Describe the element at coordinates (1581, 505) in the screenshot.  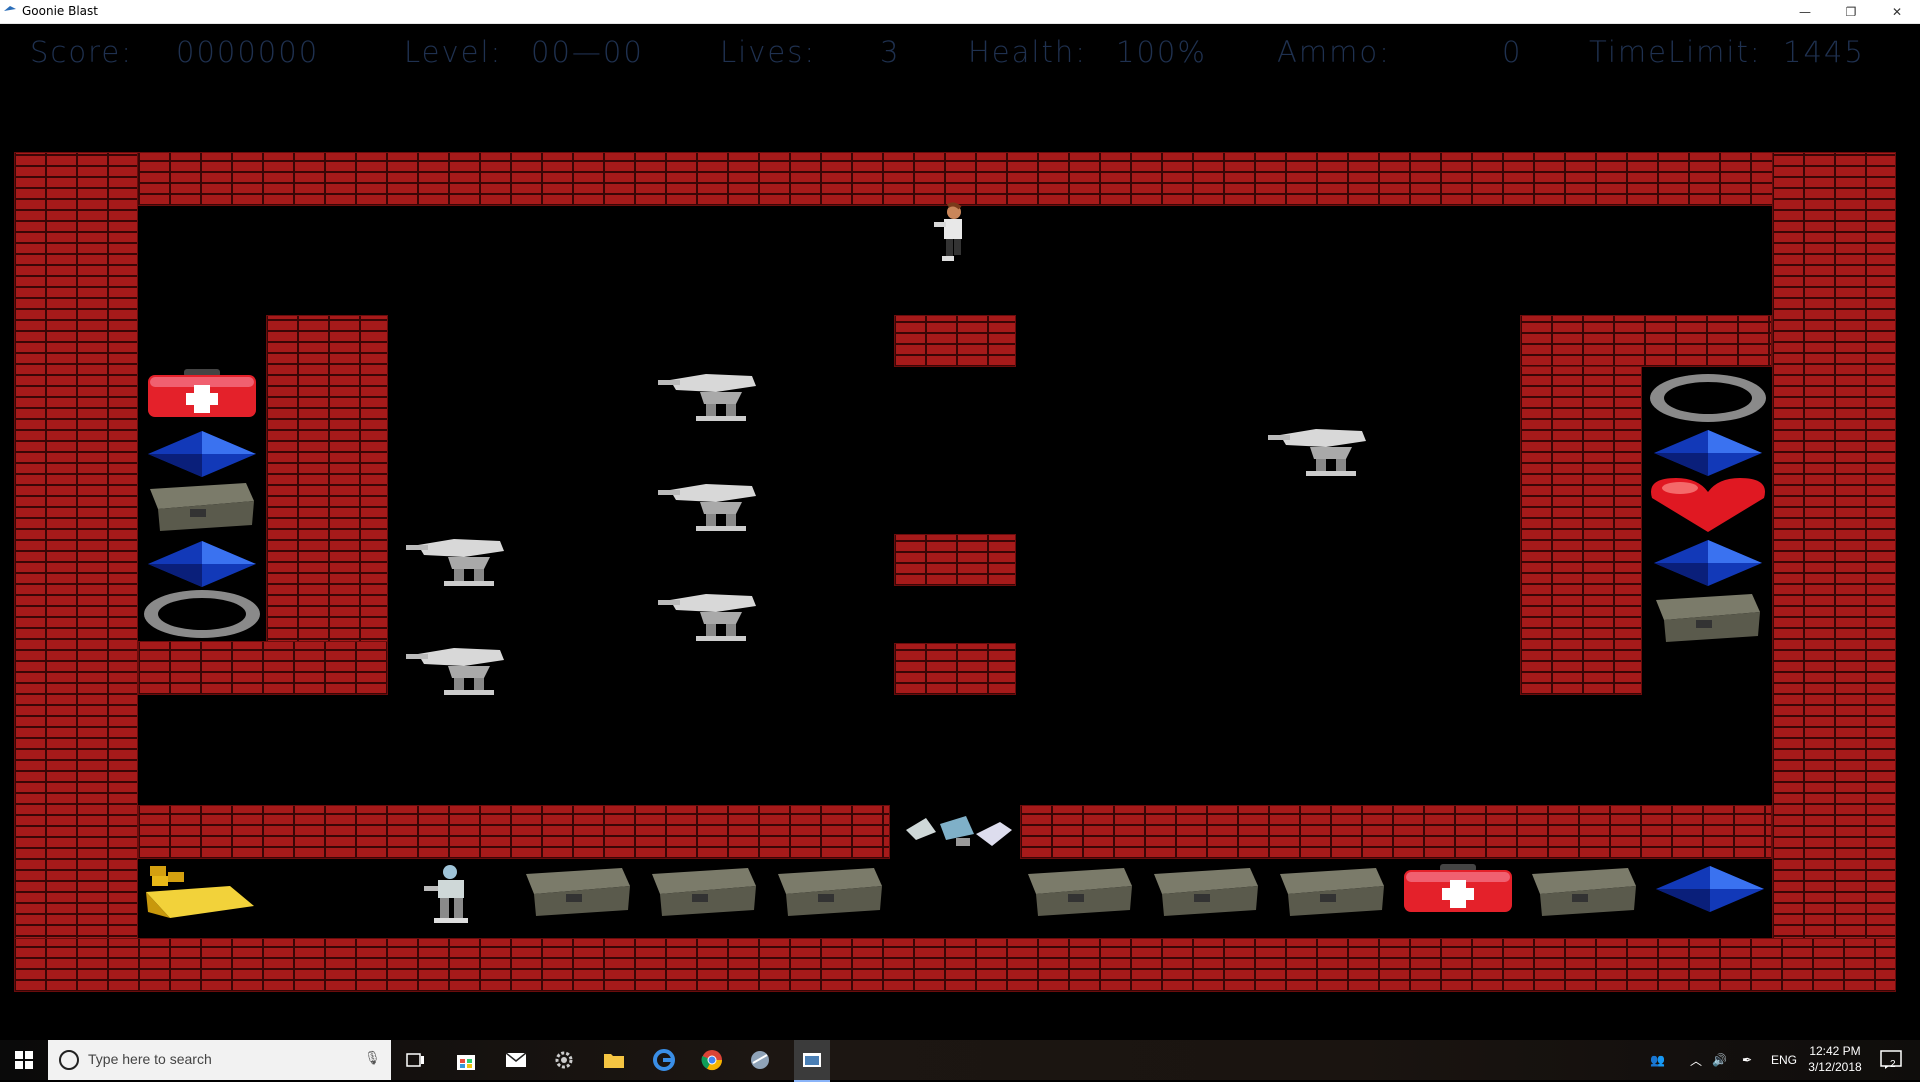
I see `brick-pillar-right` at that location.